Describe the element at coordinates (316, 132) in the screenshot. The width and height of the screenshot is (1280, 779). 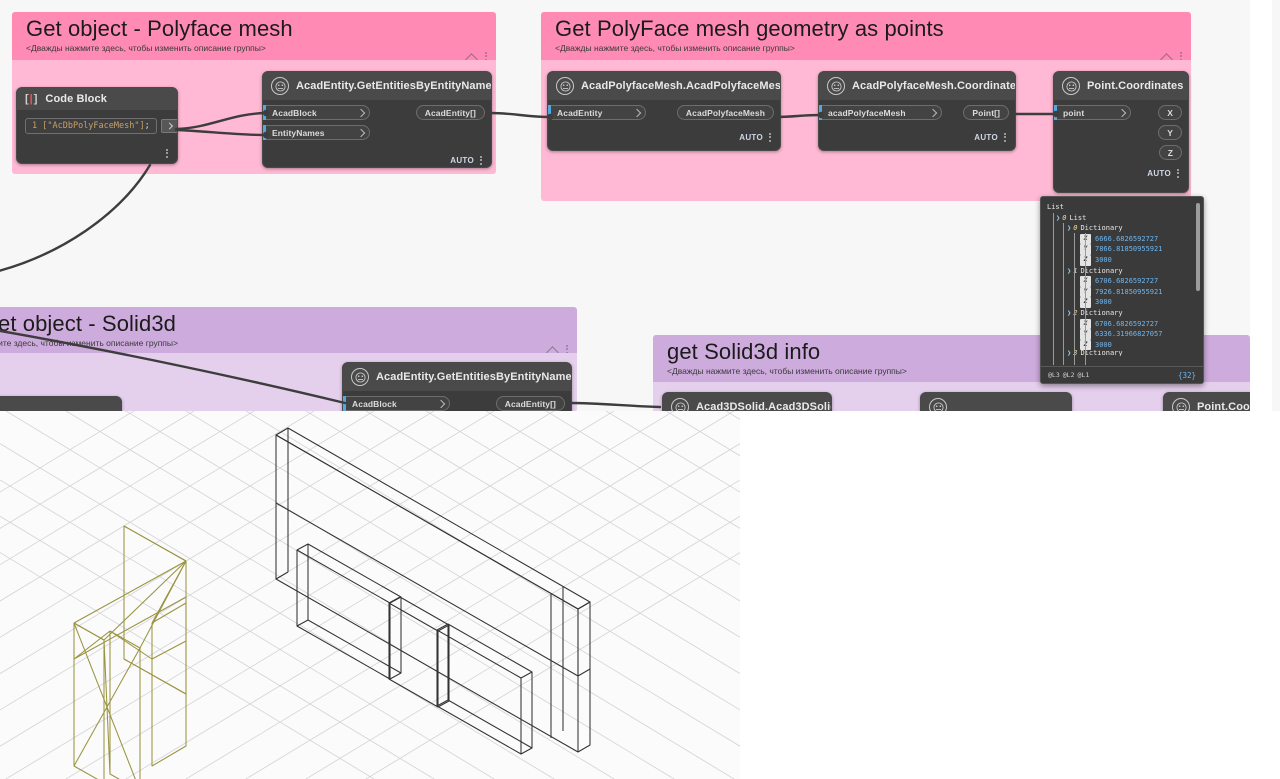
I see `input-port-entitynames: EntityNames` at that location.